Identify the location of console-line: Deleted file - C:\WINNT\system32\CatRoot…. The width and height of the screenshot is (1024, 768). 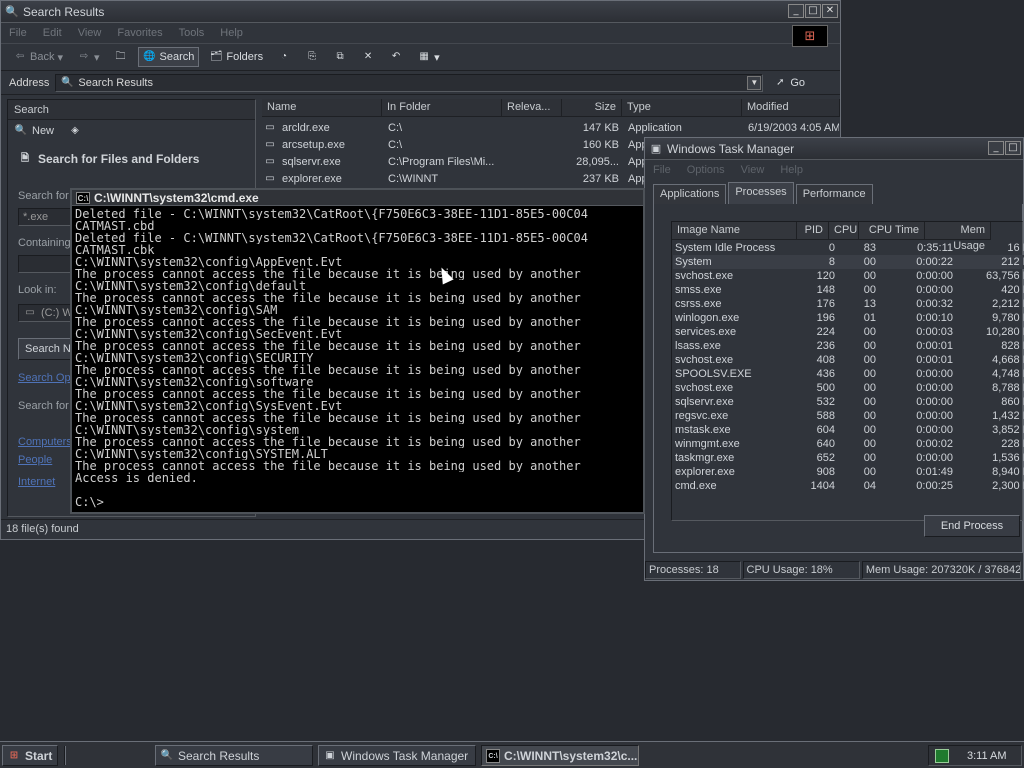
(331, 214).